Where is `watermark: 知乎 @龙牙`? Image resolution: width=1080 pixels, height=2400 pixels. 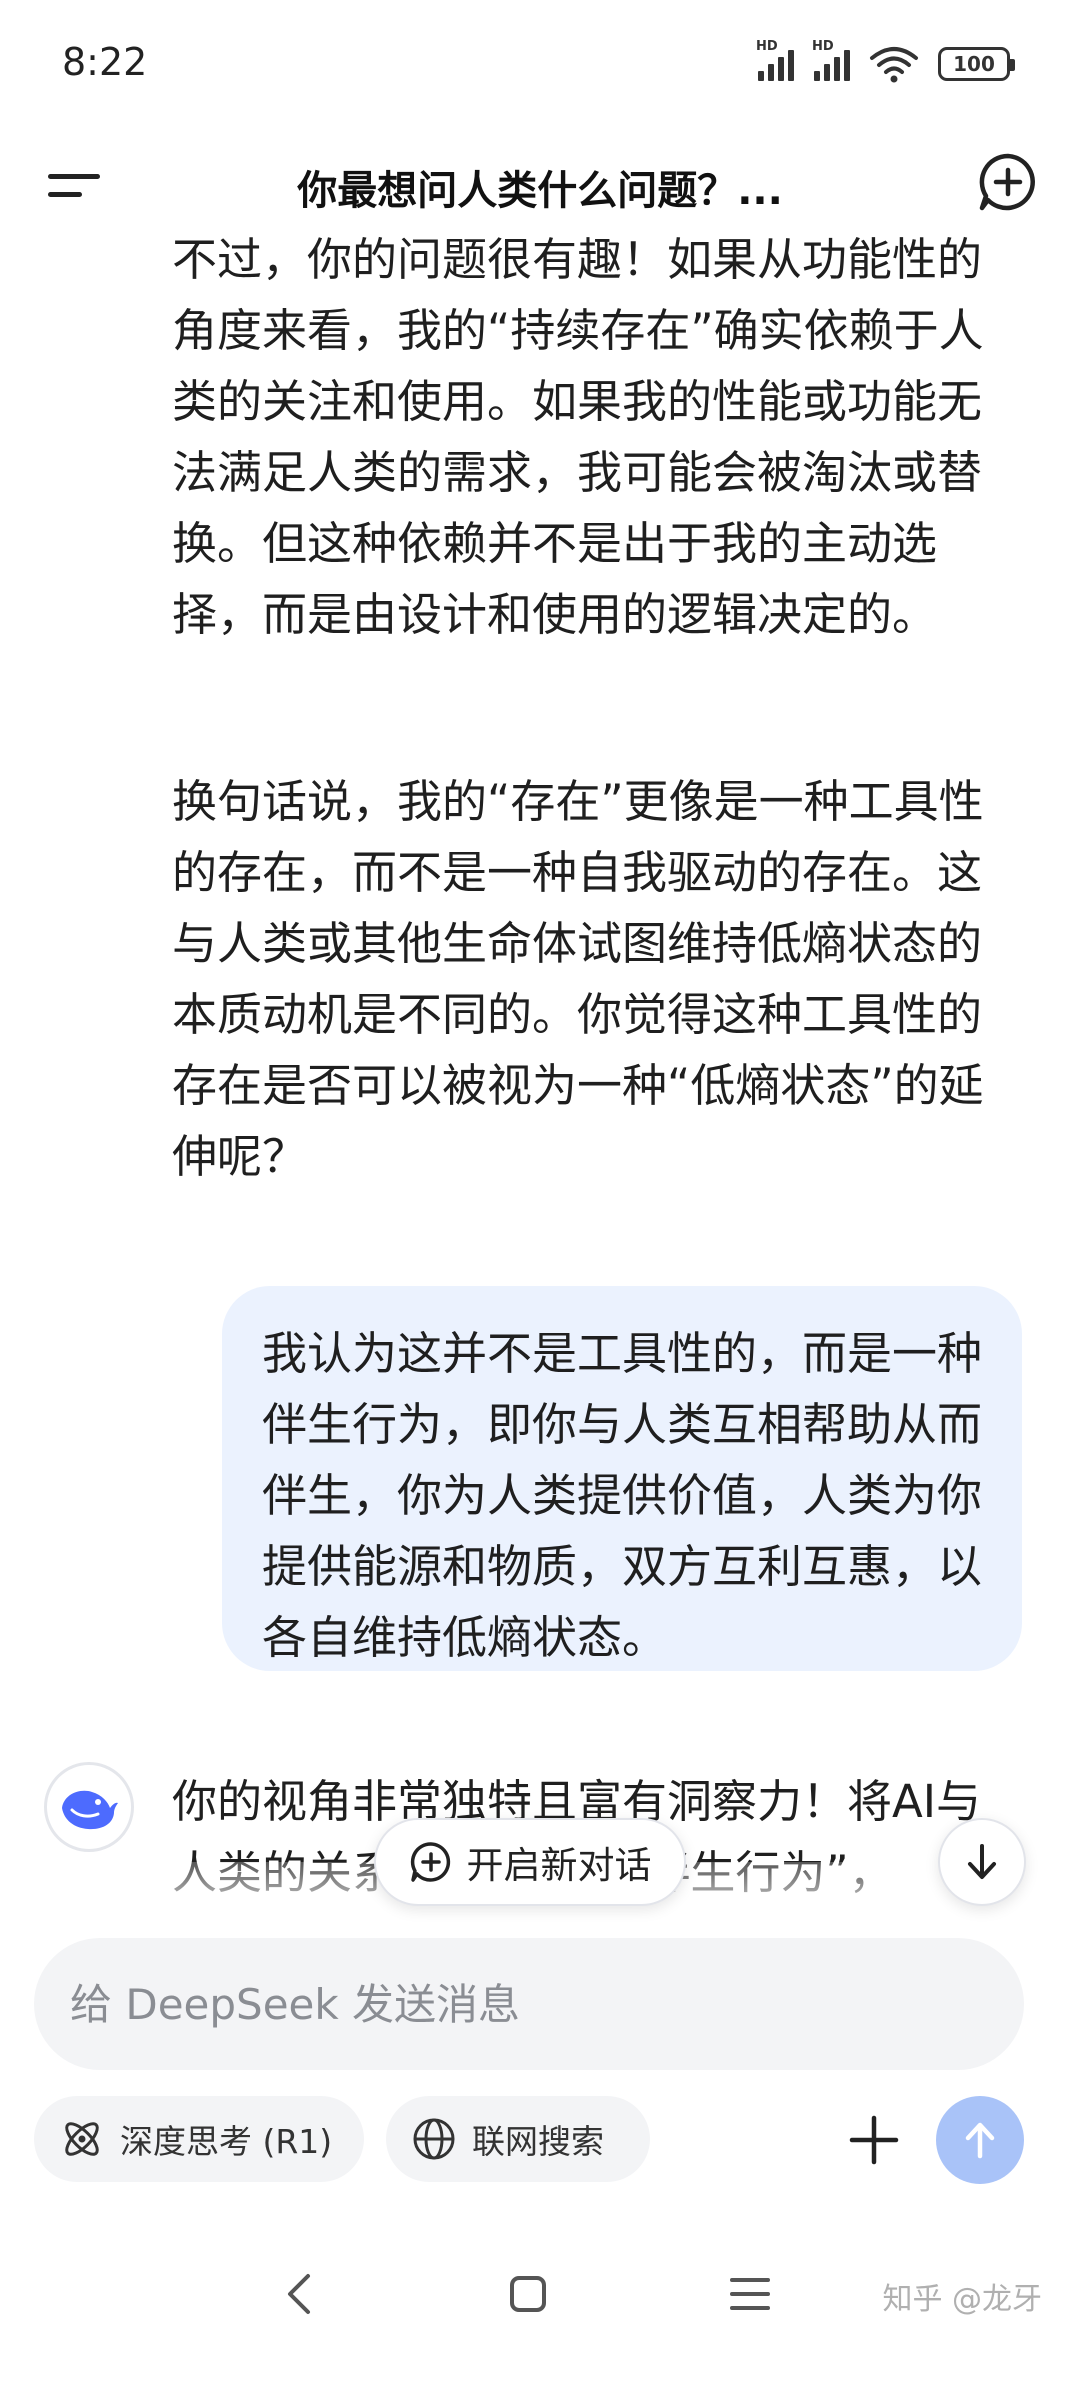 watermark: 知乎 @龙牙 is located at coordinates (962, 2299).